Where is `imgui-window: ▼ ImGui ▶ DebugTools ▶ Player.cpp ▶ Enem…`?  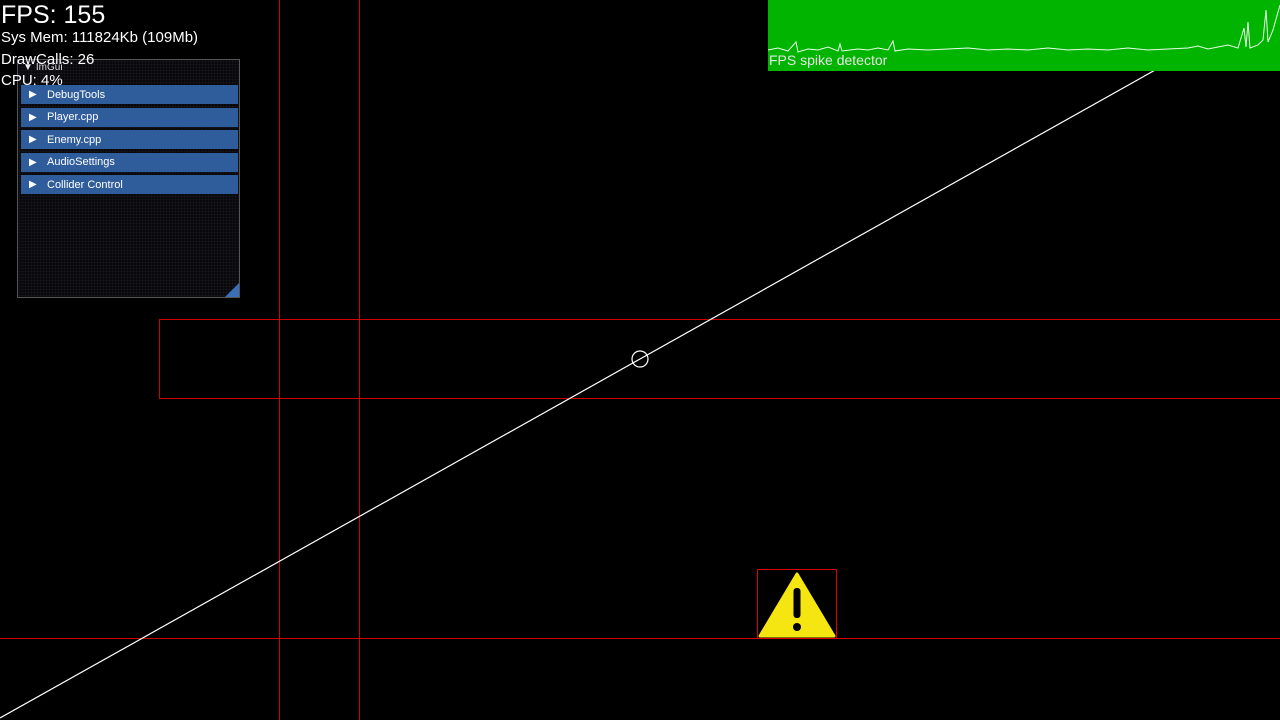 imgui-window: ▼ ImGui ▶ DebugTools ▶ Player.cpp ▶ Enem… is located at coordinates (128, 178).